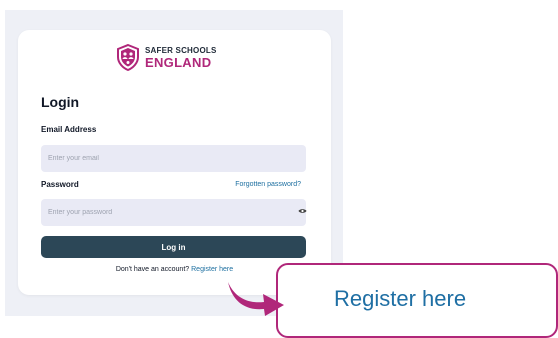  Describe the element at coordinates (173, 212) in the screenshot. I see `password-input` at that location.